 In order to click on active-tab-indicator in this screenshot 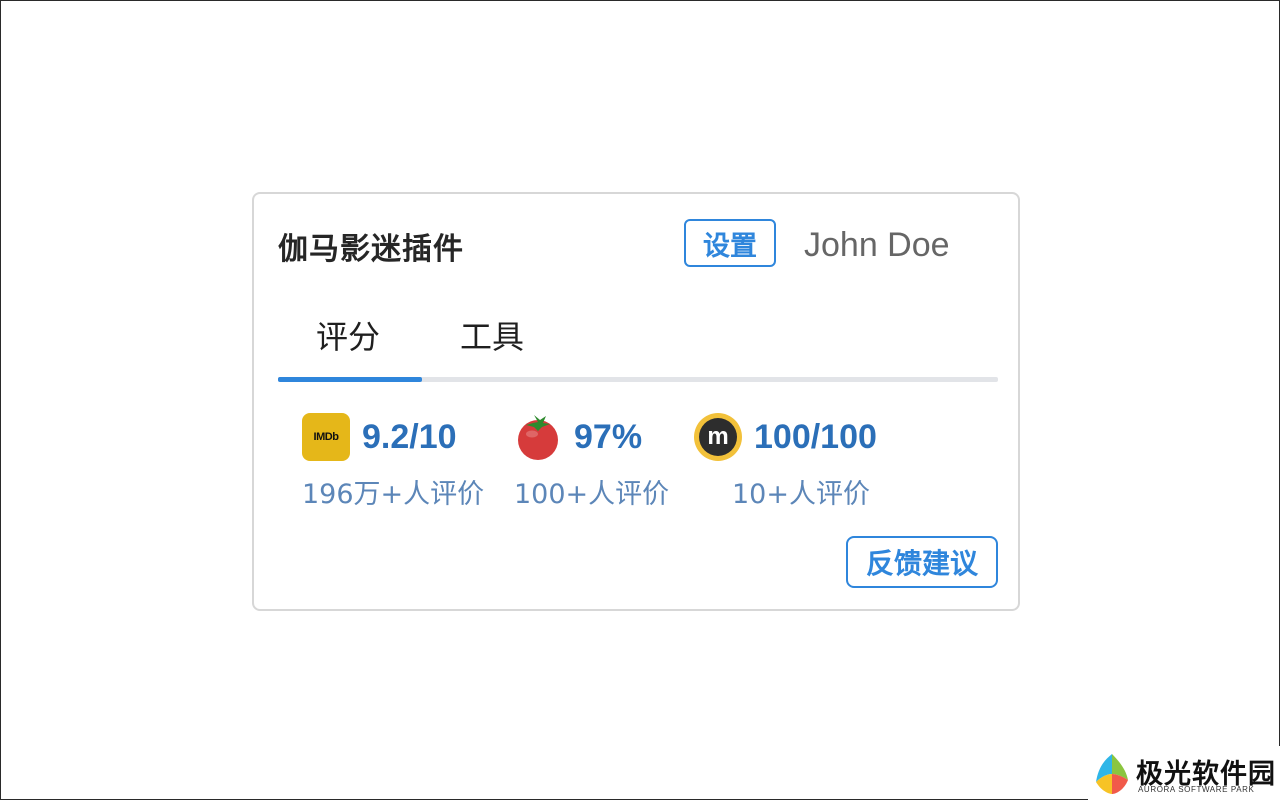, I will do `click(350, 379)`.